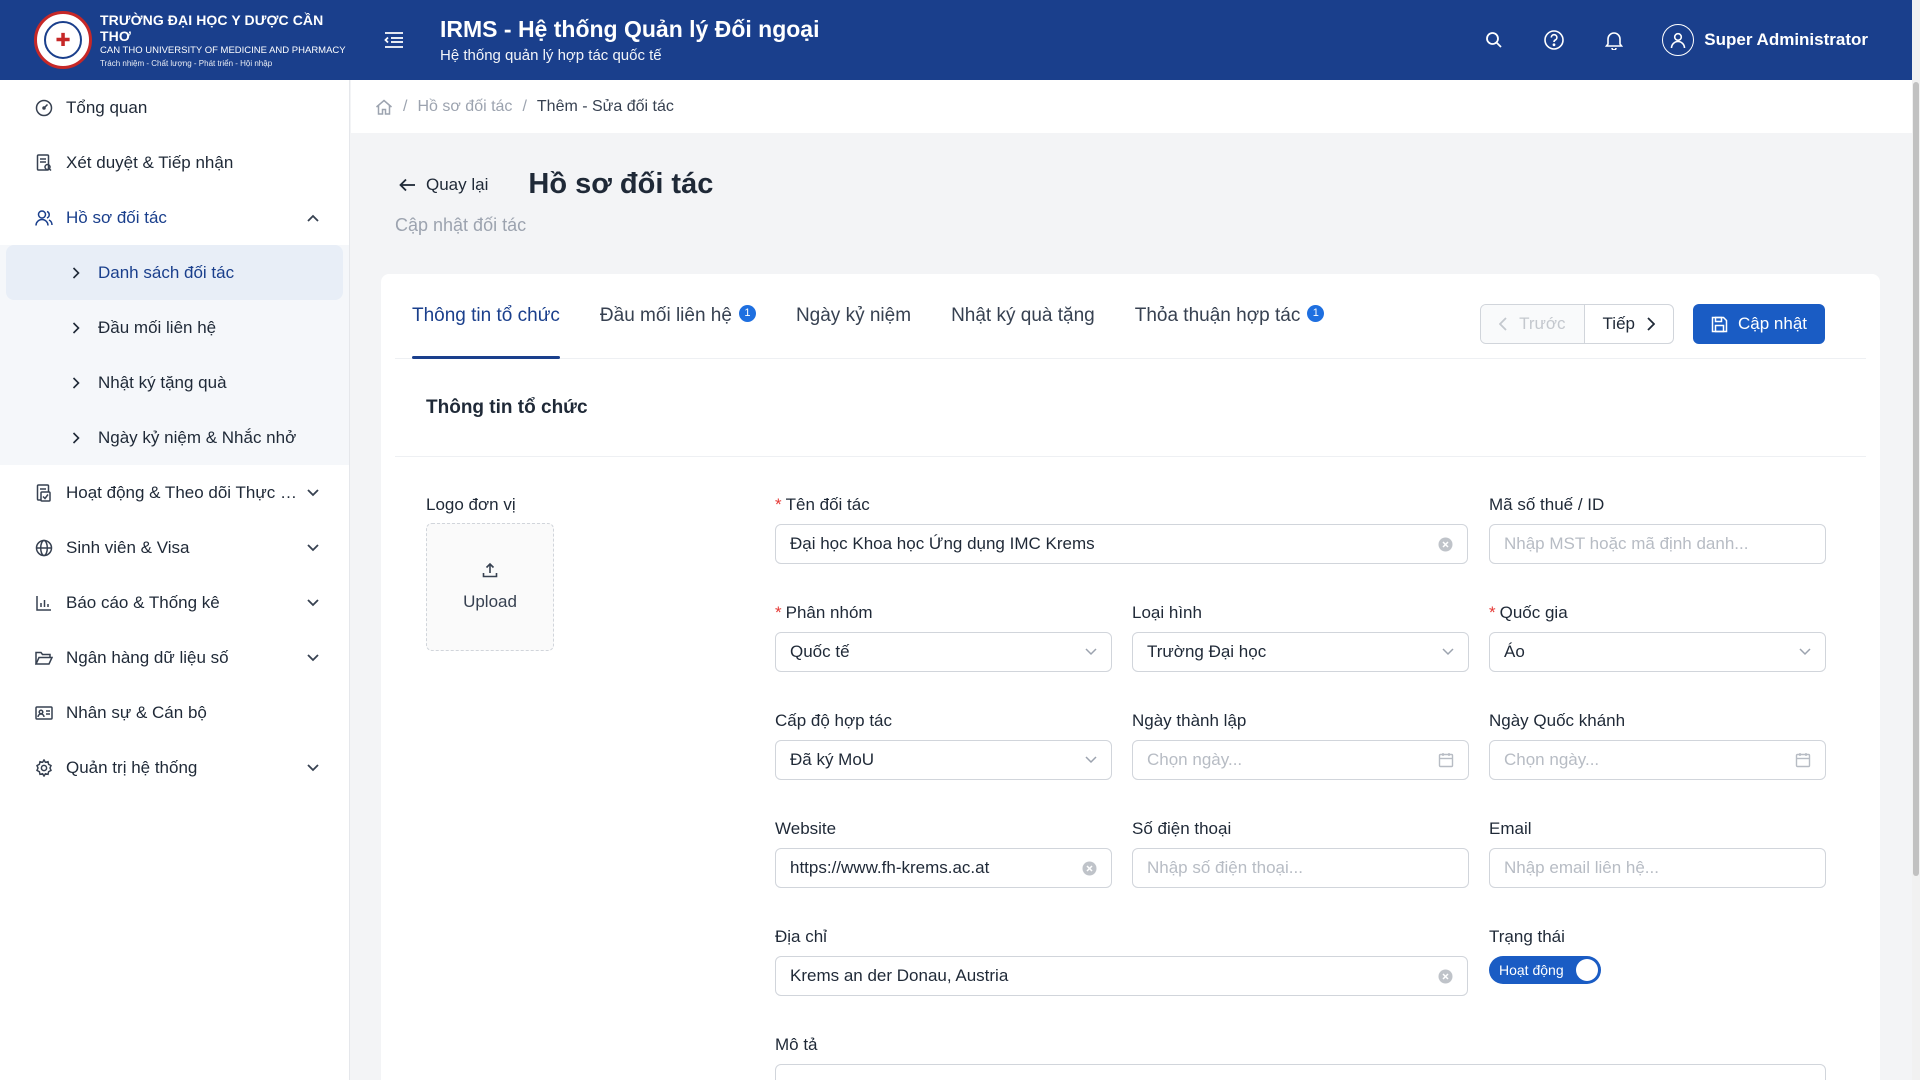 This screenshot has width=1920, height=1080. Describe the element at coordinates (1719, 324) in the screenshot. I see `save-icon` at that location.